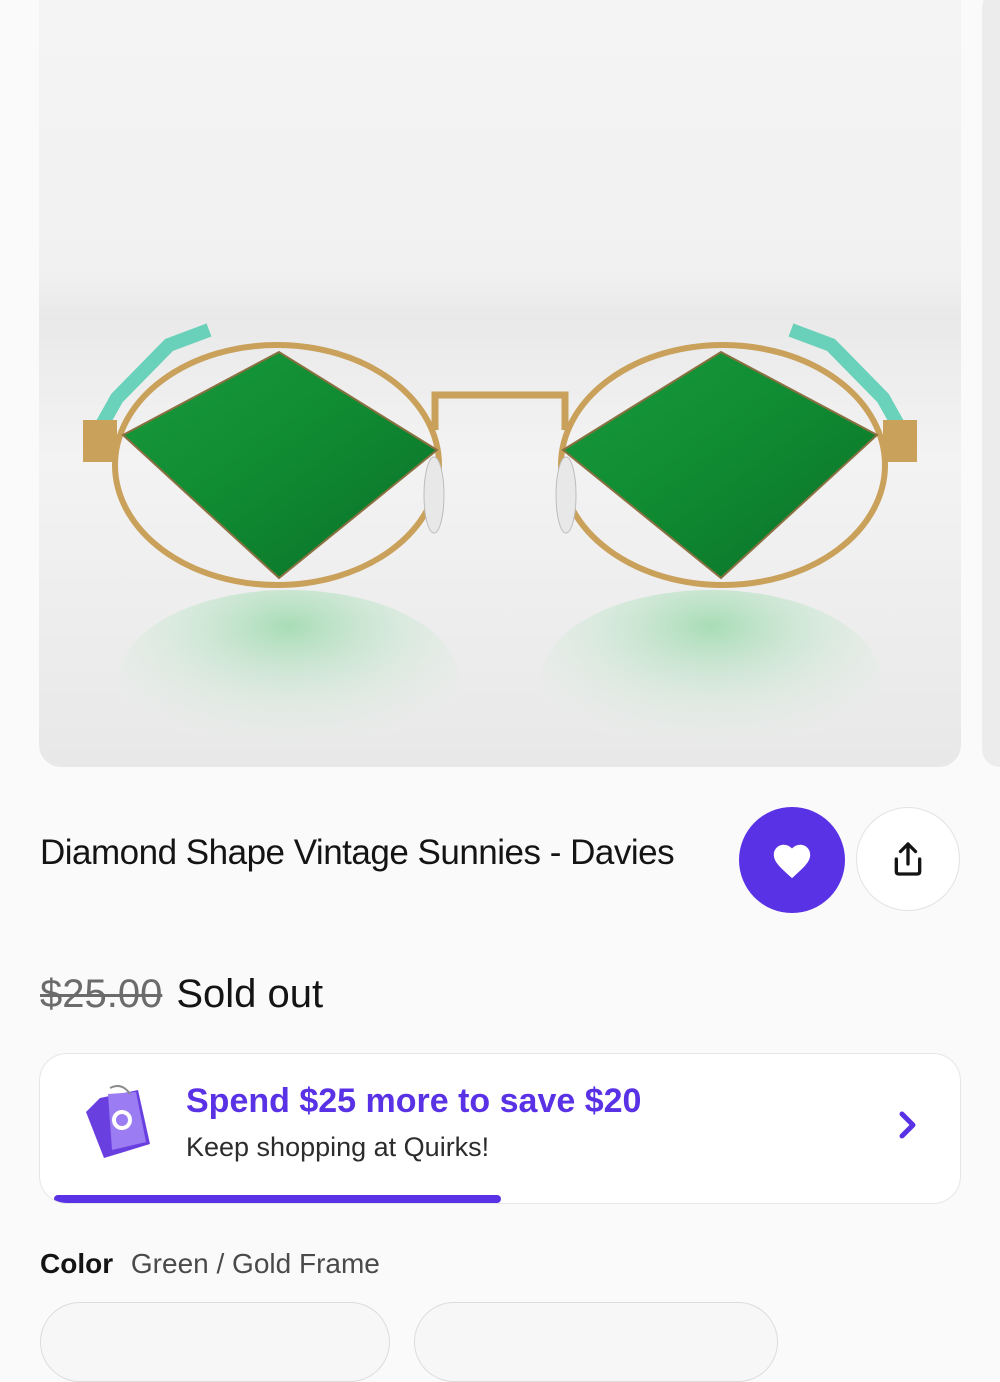  What do you see at coordinates (357, 852) in the screenshot?
I see `product-title: Diamond Shape Vintage Sunnies - Davies` at bounding box center [357, 852].